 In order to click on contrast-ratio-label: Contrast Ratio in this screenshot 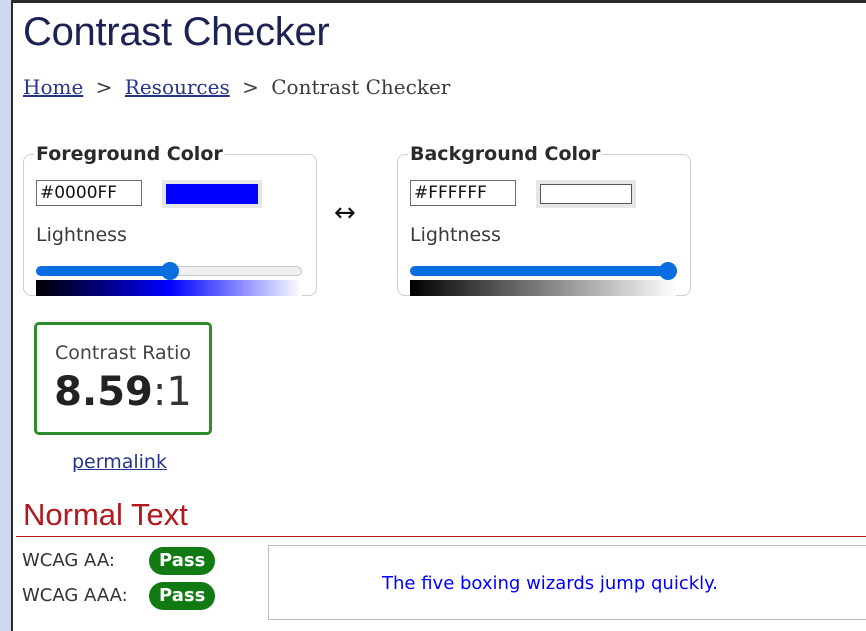, I will do `click(122, 353)`.